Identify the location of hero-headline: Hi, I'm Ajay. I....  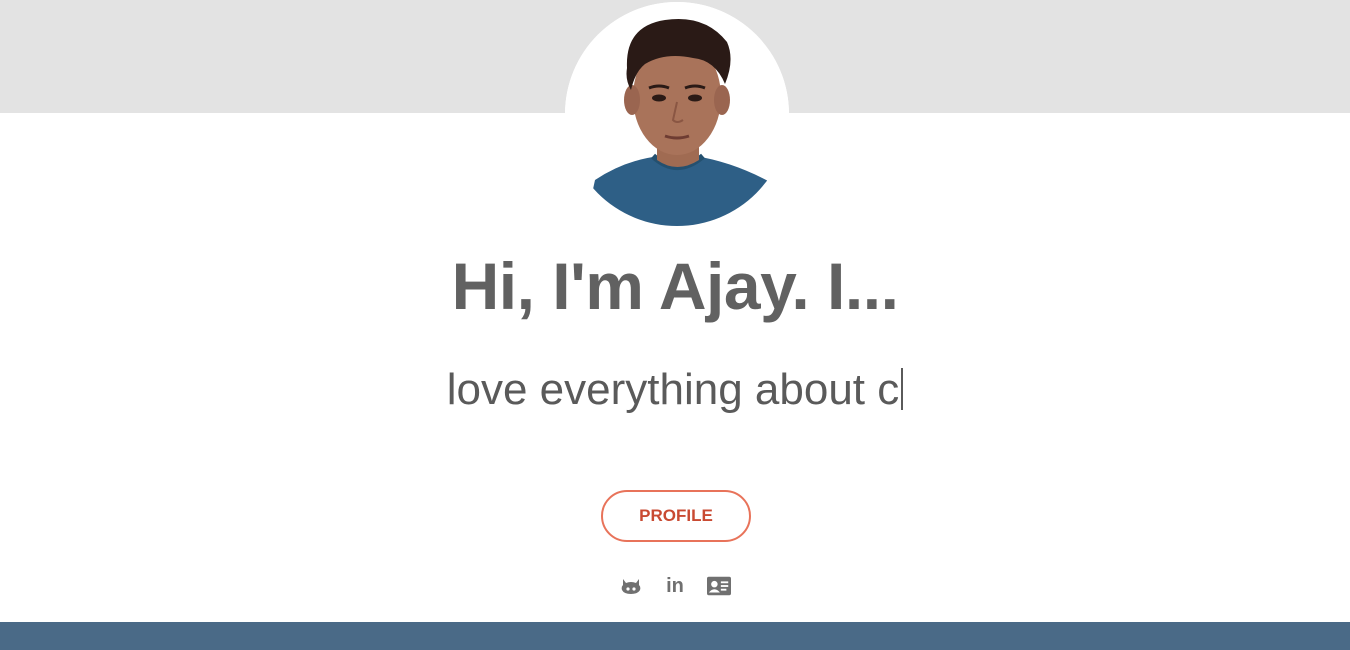
(675, 286).